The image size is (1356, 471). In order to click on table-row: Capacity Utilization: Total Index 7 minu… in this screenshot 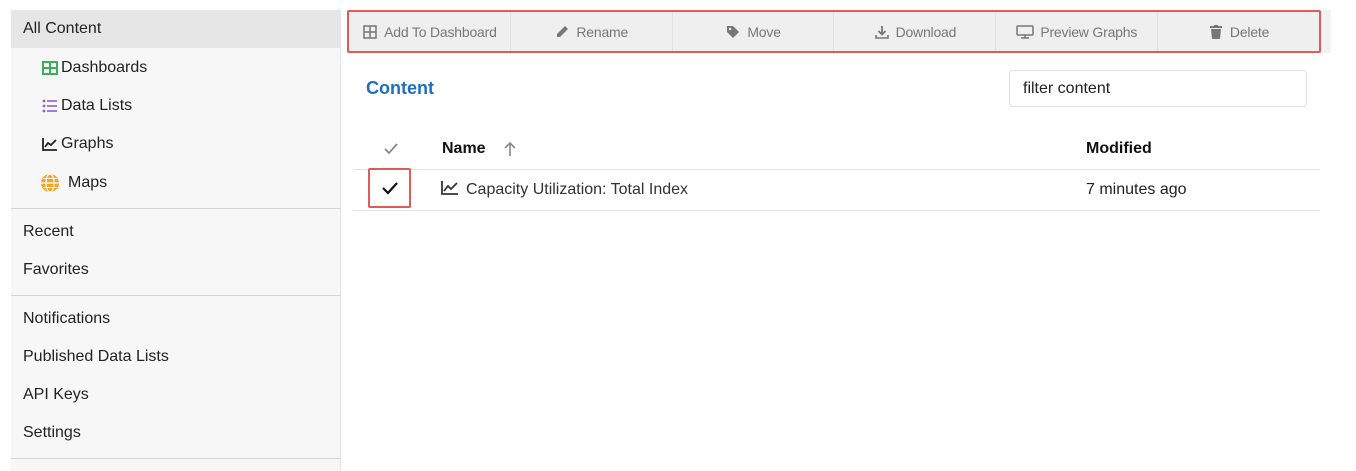, I will do `click(836, 189)`.